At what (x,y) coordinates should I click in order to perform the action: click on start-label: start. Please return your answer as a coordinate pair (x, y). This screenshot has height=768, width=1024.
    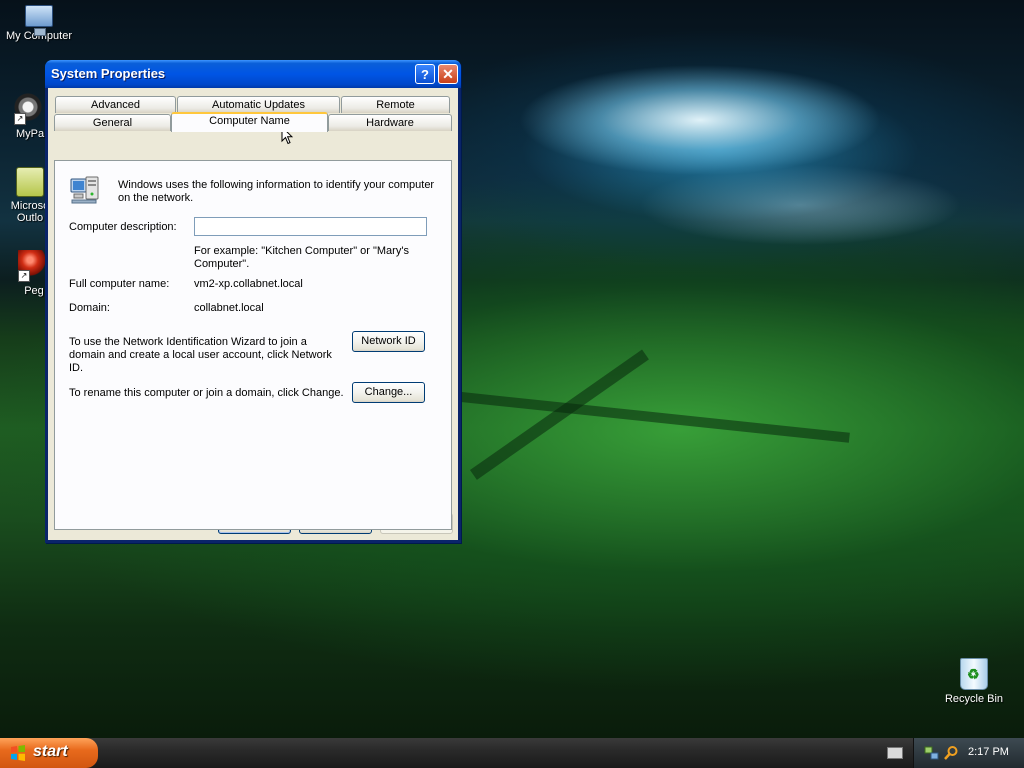
    Looking at the image, I should click on (50, 751).